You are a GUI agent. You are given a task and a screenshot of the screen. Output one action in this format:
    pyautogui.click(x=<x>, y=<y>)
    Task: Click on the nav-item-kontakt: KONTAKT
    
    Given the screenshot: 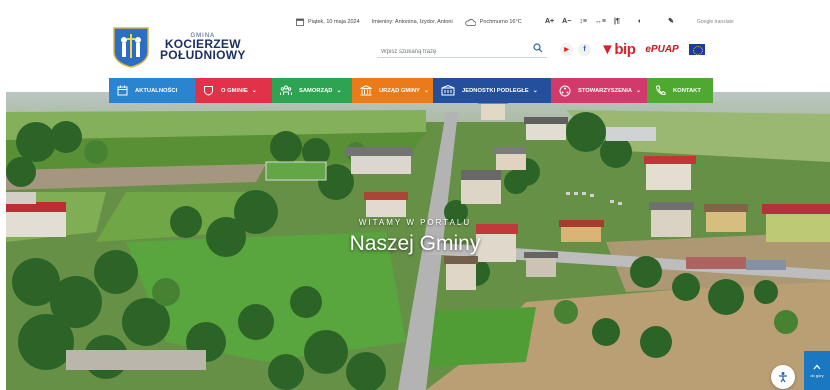 What is the action you would take?
    pyautogui.click(x=680, y=90)
    